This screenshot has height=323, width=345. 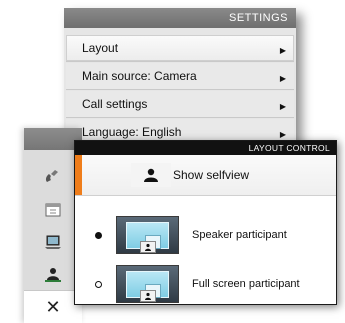 What do you see at coordinates (180, 48) in the screenshot?
I see `menu-item-layout: Layout ▶` at bounding box center [180, 48].